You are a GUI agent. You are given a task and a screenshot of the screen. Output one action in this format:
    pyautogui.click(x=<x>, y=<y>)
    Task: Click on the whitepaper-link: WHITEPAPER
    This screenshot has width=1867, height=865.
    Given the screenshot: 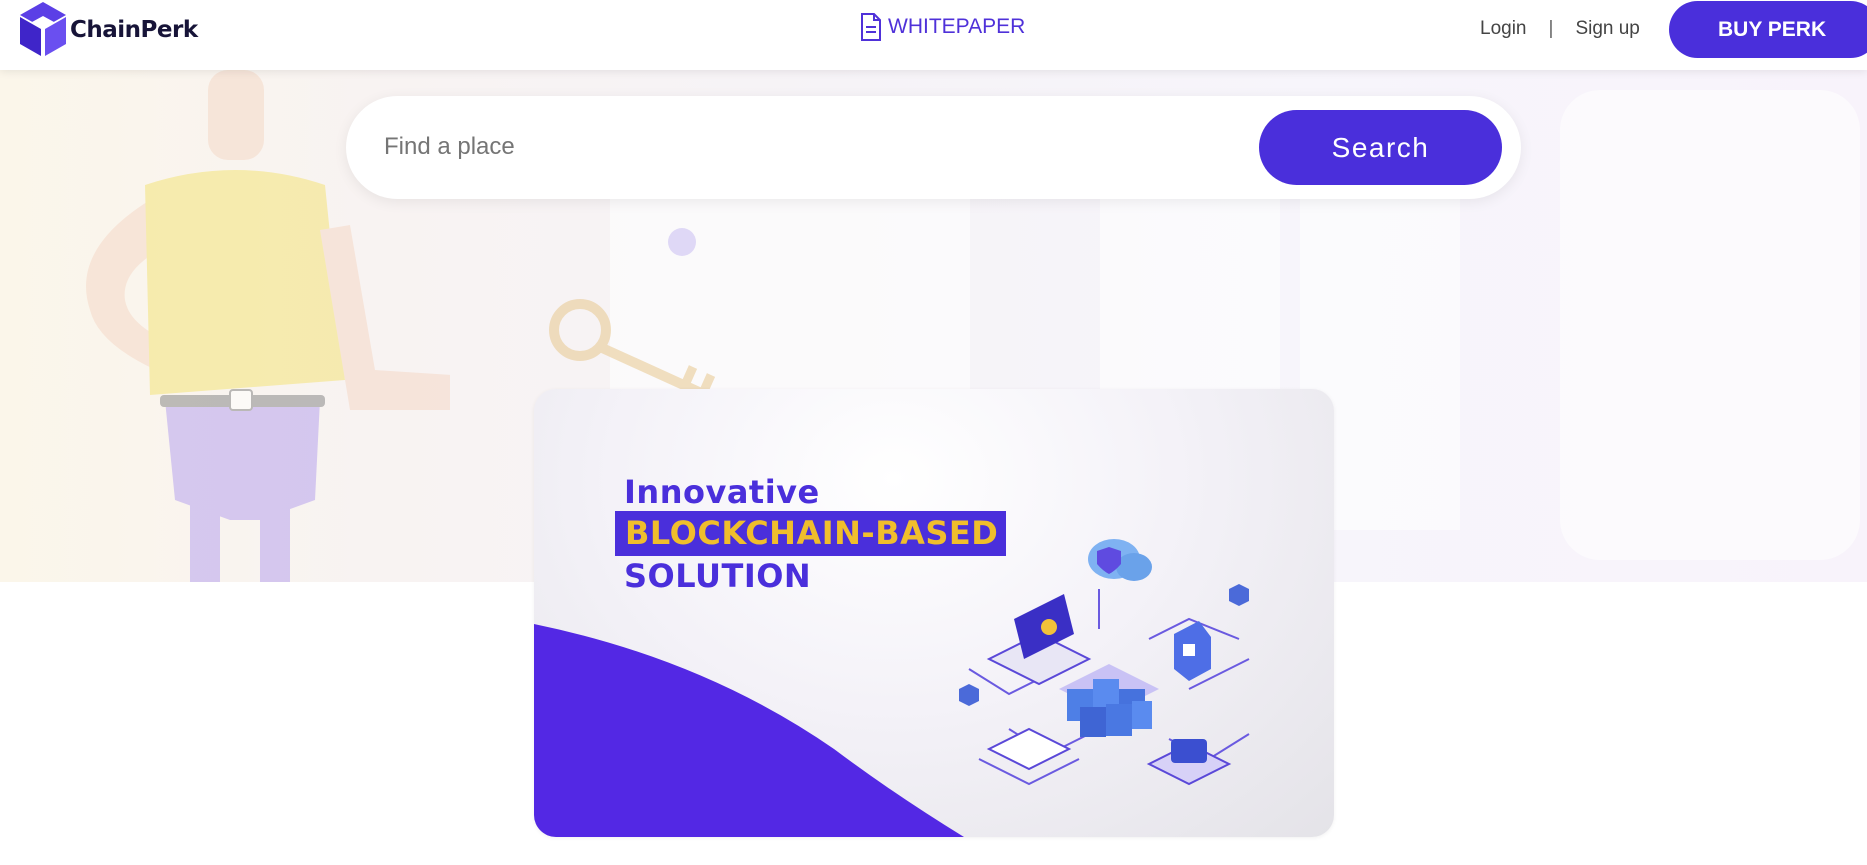 What is the action you would take?
    pyautogui.click(x=942, y=27)
    